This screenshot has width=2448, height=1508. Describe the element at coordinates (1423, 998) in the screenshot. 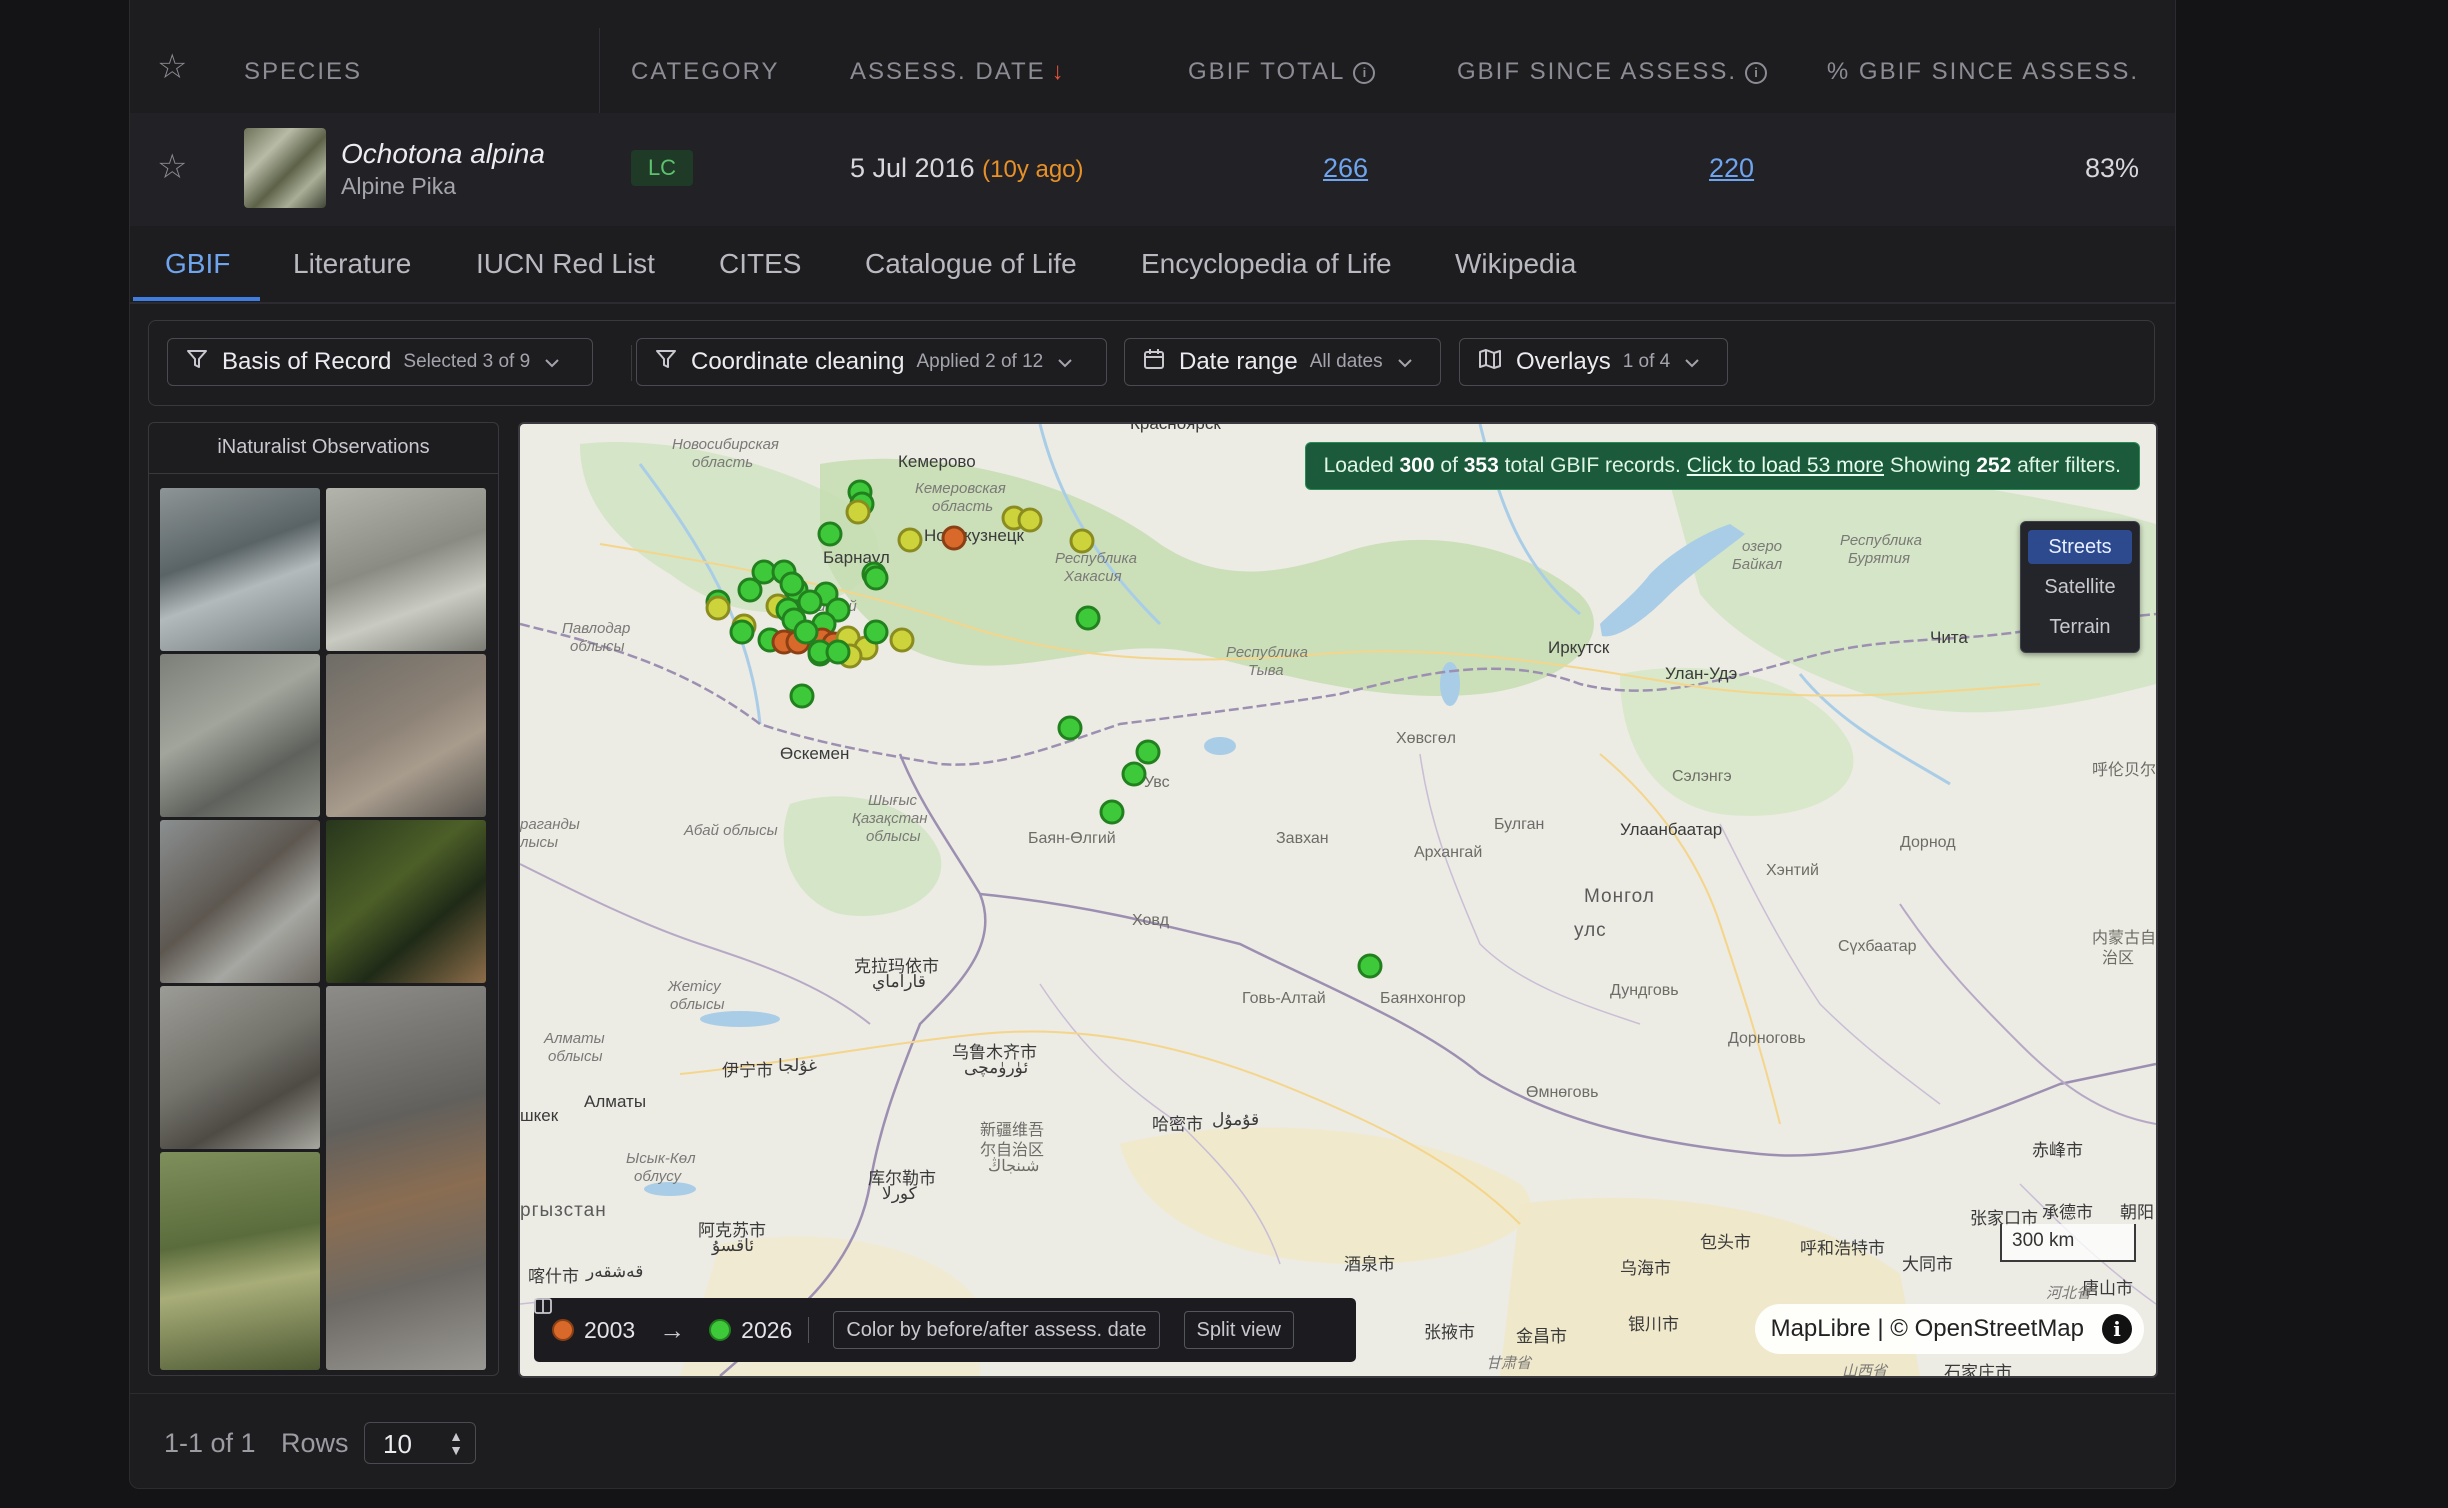

I see `map-label-bayankhongor: Баянхонгор` at that location.